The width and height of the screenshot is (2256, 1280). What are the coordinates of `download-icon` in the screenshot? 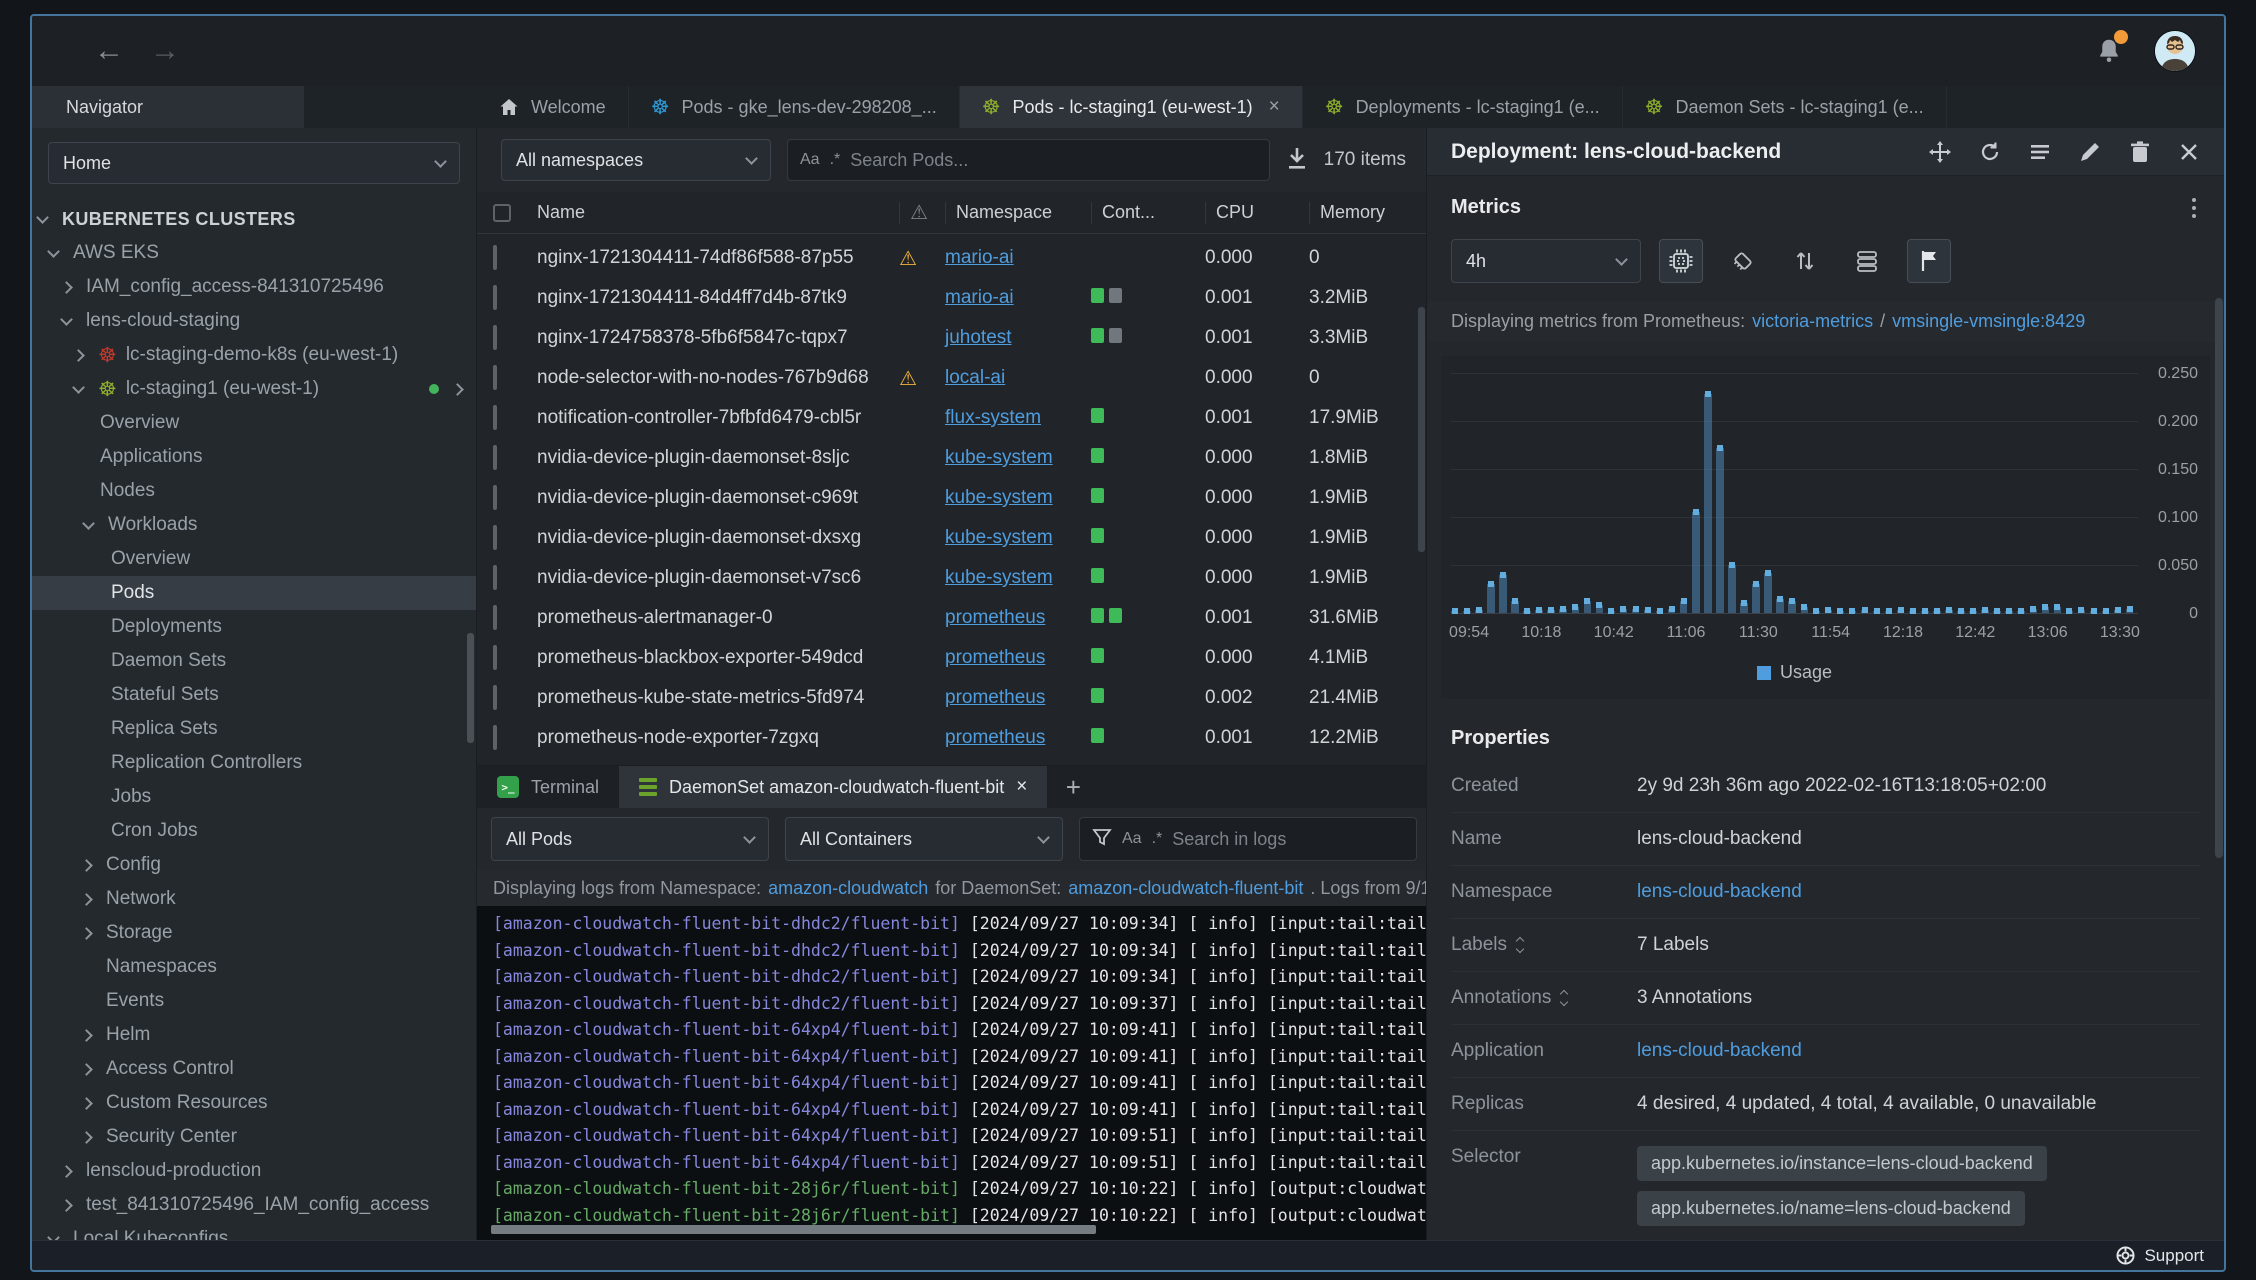 It's located at (1297, 160).